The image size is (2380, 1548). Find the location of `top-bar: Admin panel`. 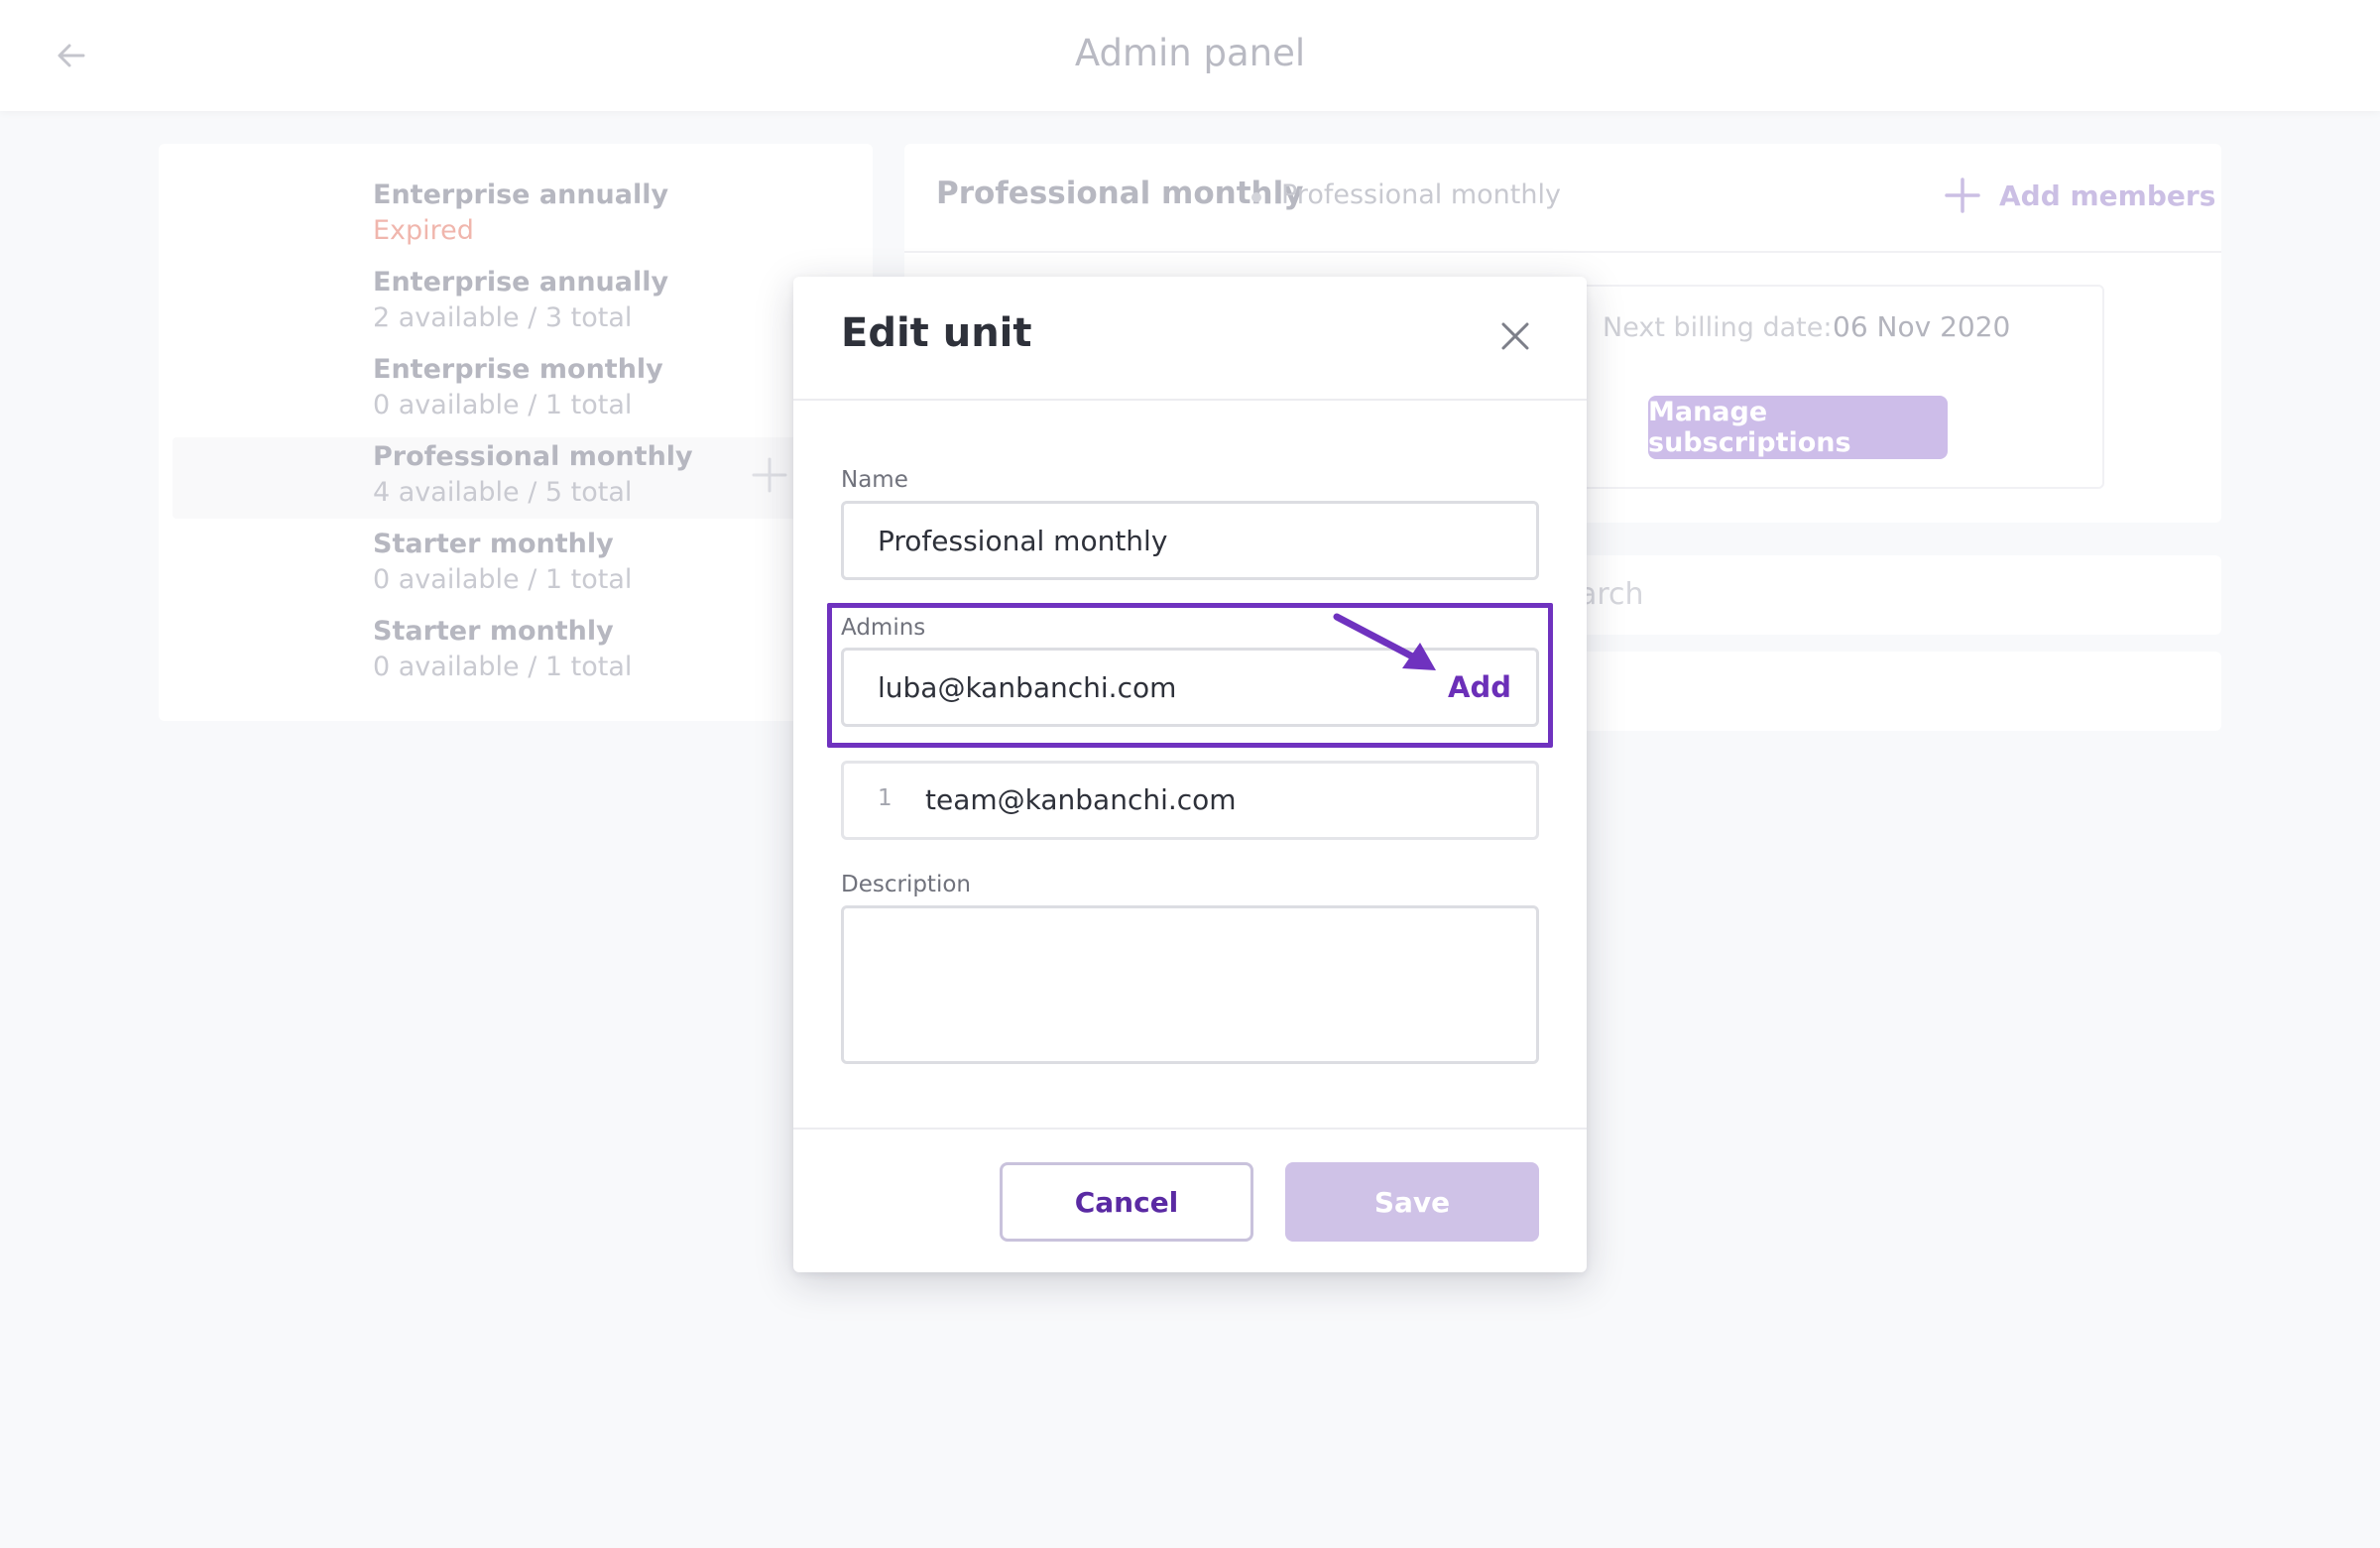

top-bar: Admin panel is located at coordinates (1190, 56).